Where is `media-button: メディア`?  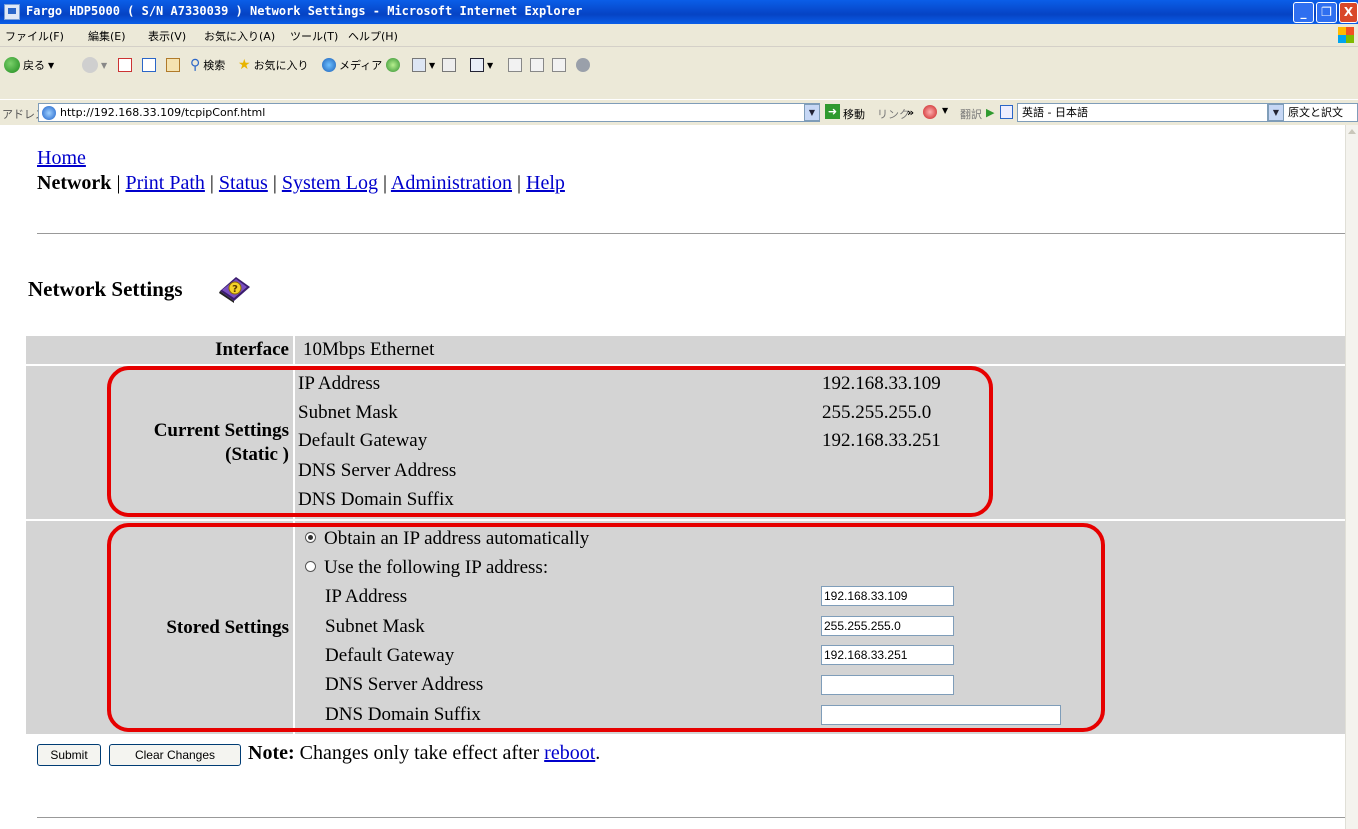
media-button: メディア is located at coordinates (352, 65).